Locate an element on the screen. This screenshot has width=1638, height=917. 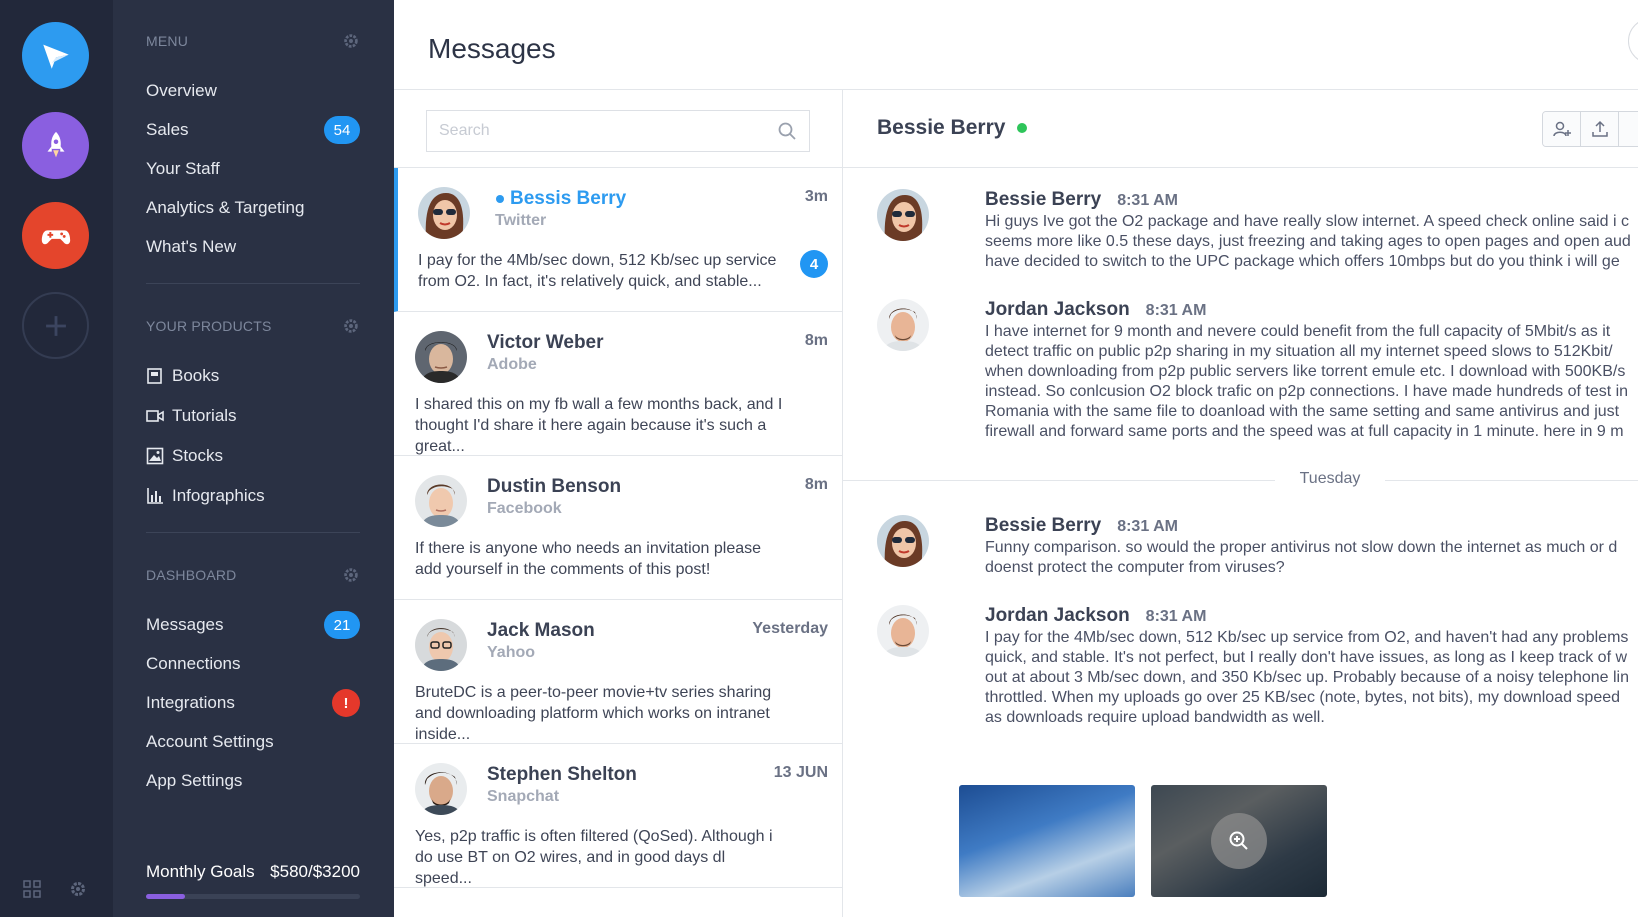
chat-contact: Bessie Berry is located at coordinates (952, 128).